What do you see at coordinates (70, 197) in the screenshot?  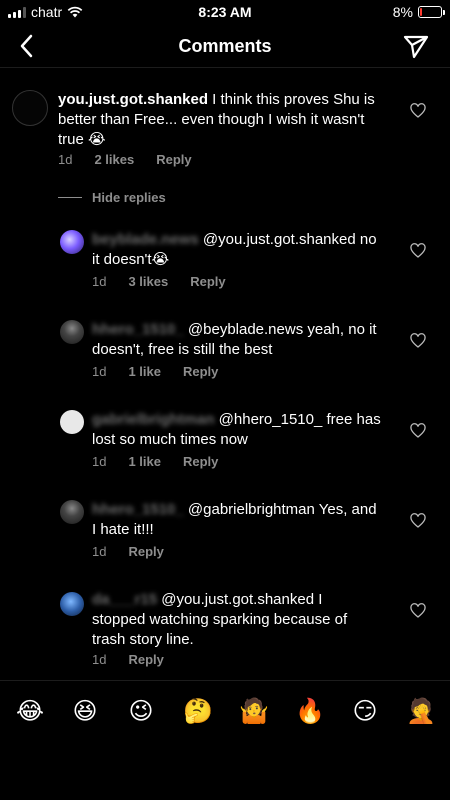 I see `divider-line` at bounding box center [70, 197].